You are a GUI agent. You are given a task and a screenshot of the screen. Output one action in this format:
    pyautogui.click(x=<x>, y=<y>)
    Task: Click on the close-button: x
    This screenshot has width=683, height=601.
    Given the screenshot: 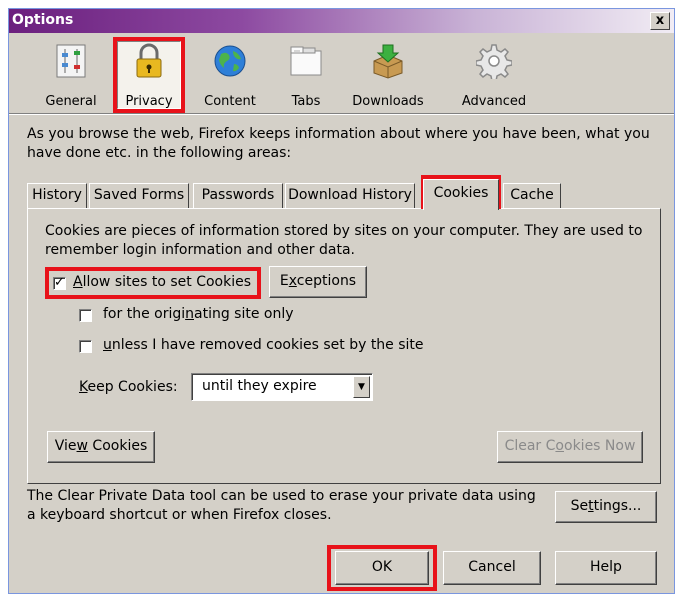 What is the action you would take?
    pyautogui.click(x=660, y=21)
    